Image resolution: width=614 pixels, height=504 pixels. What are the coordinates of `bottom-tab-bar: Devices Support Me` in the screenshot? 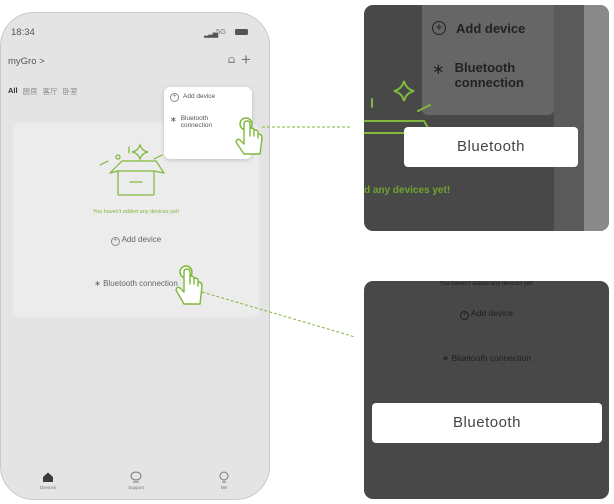 It's located at (135, 485).